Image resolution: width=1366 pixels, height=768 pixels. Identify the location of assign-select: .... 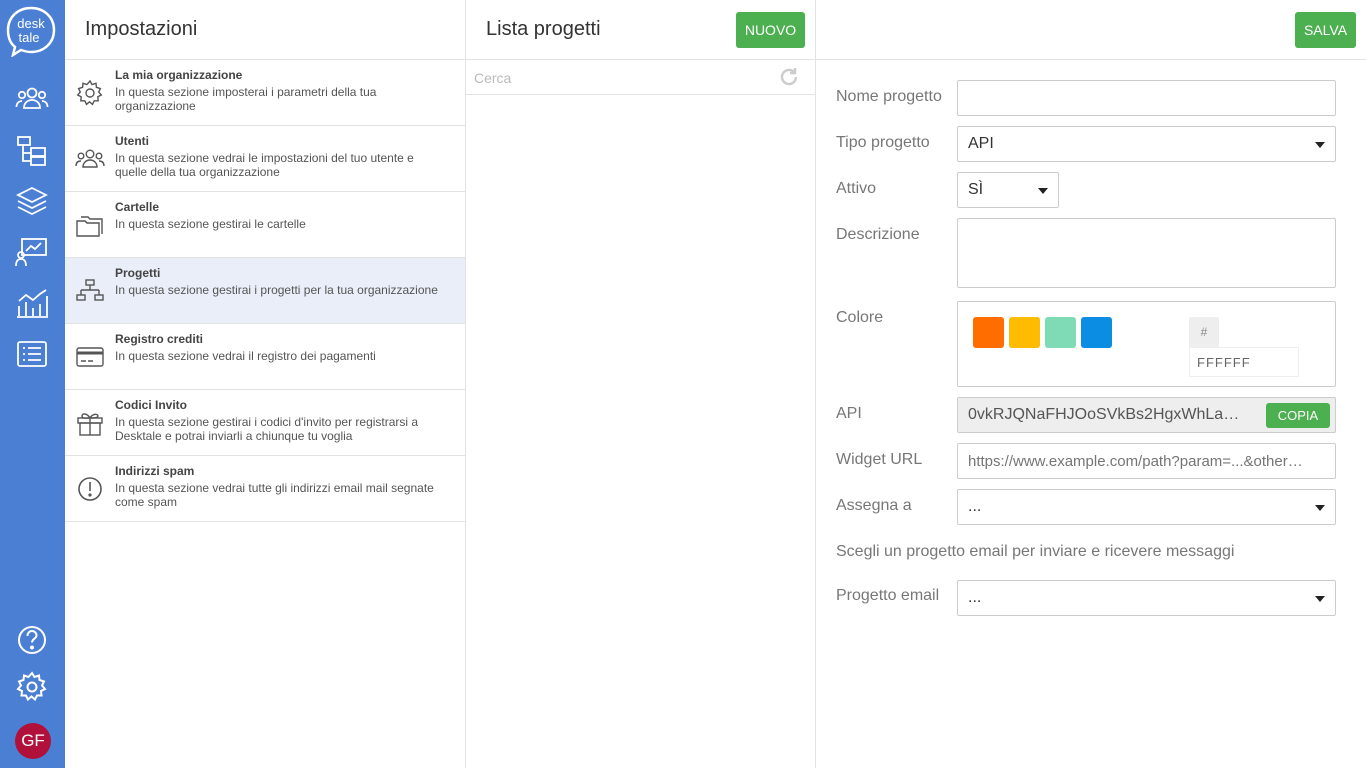
(1146, 507).